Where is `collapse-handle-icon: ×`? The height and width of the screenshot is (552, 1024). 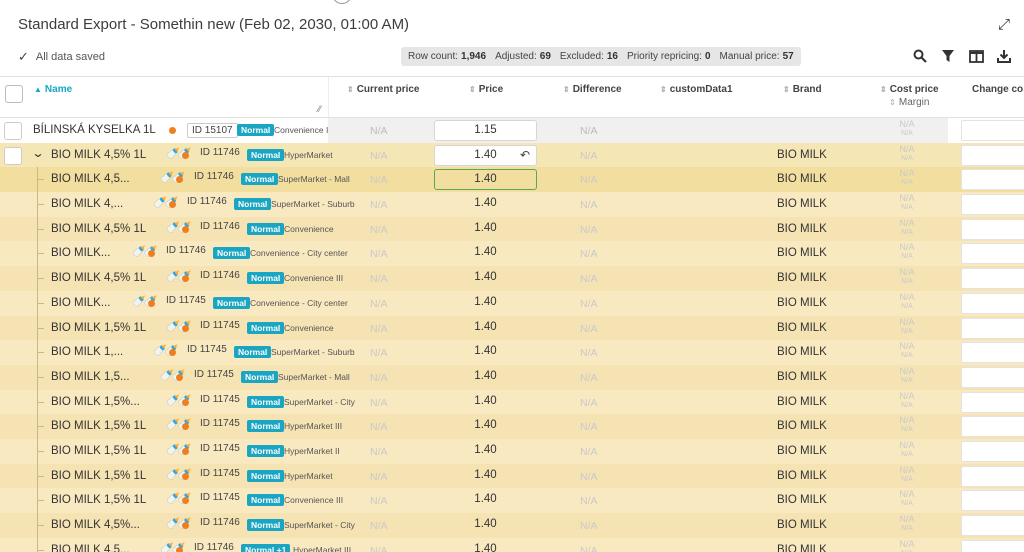 collapse-handle-icon: × is located at coordinates (342, 2).